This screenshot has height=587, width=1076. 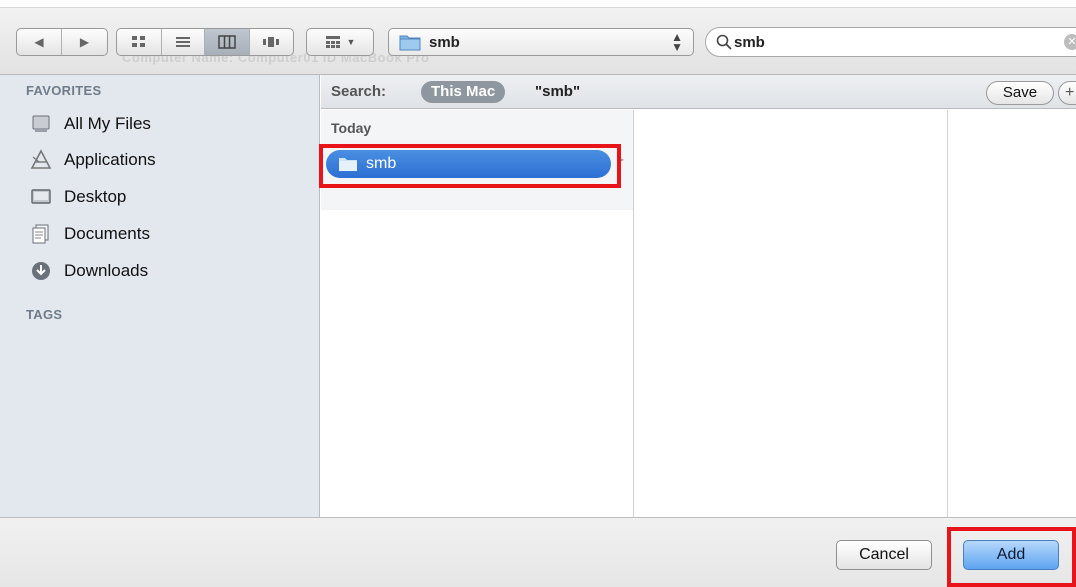 I want to click on icon-view-button, so click(x=139, y=42).